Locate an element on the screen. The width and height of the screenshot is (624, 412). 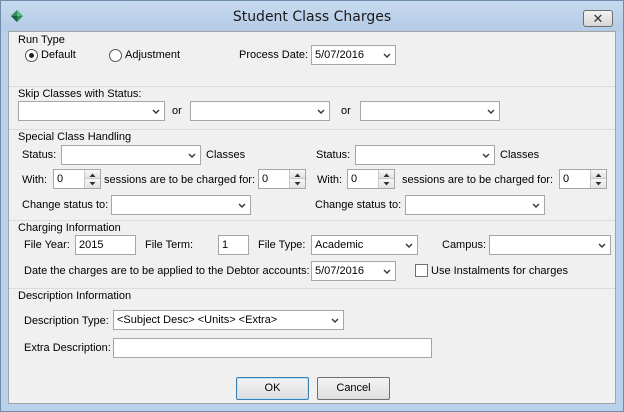
window-title: Student Class Charges is located at coordinates (312, 17).